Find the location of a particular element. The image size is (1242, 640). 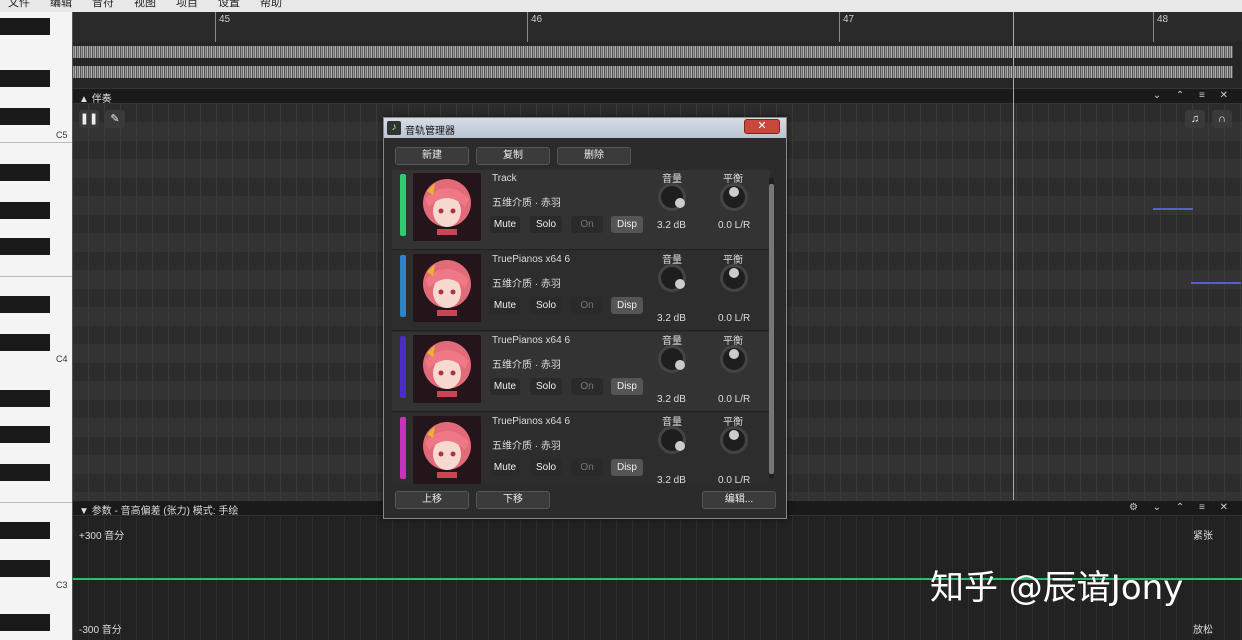

dialog-title: 音轨管理器 is located at coordinates (430, 131).